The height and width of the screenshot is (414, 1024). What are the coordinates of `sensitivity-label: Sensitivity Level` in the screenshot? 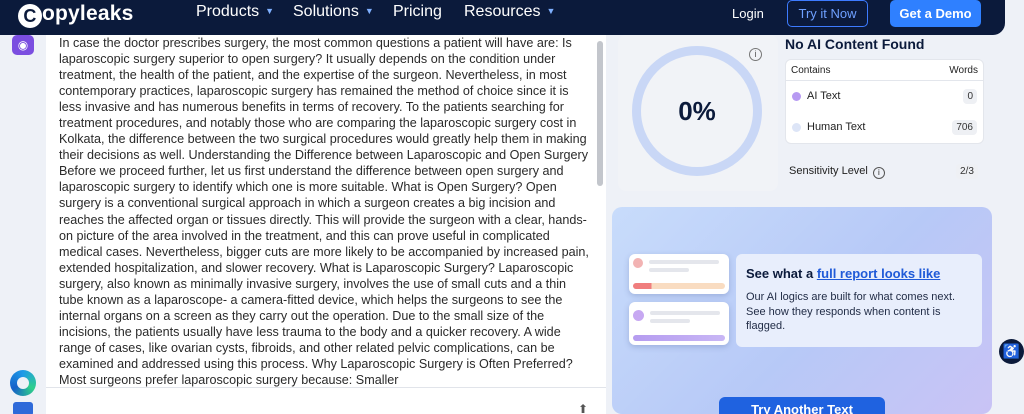 It's located at (828, 171).